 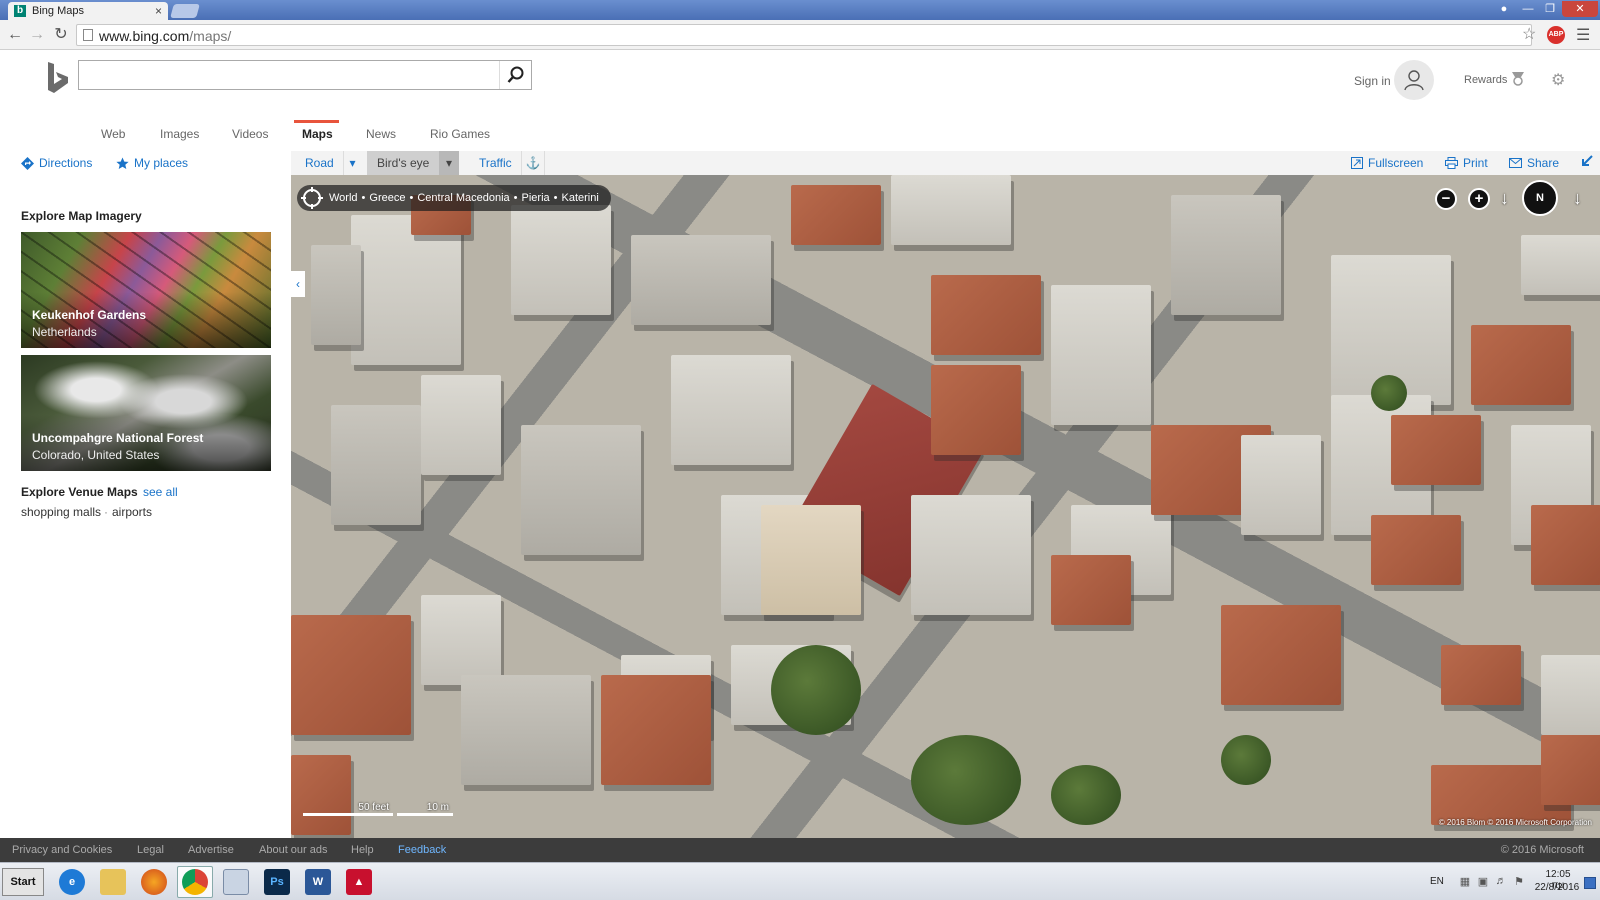 What do you see at coordinates (1519, 882) in the screenshot?
I see `tray-flag-icon: ⚑` at bounding box center [1519, 882].